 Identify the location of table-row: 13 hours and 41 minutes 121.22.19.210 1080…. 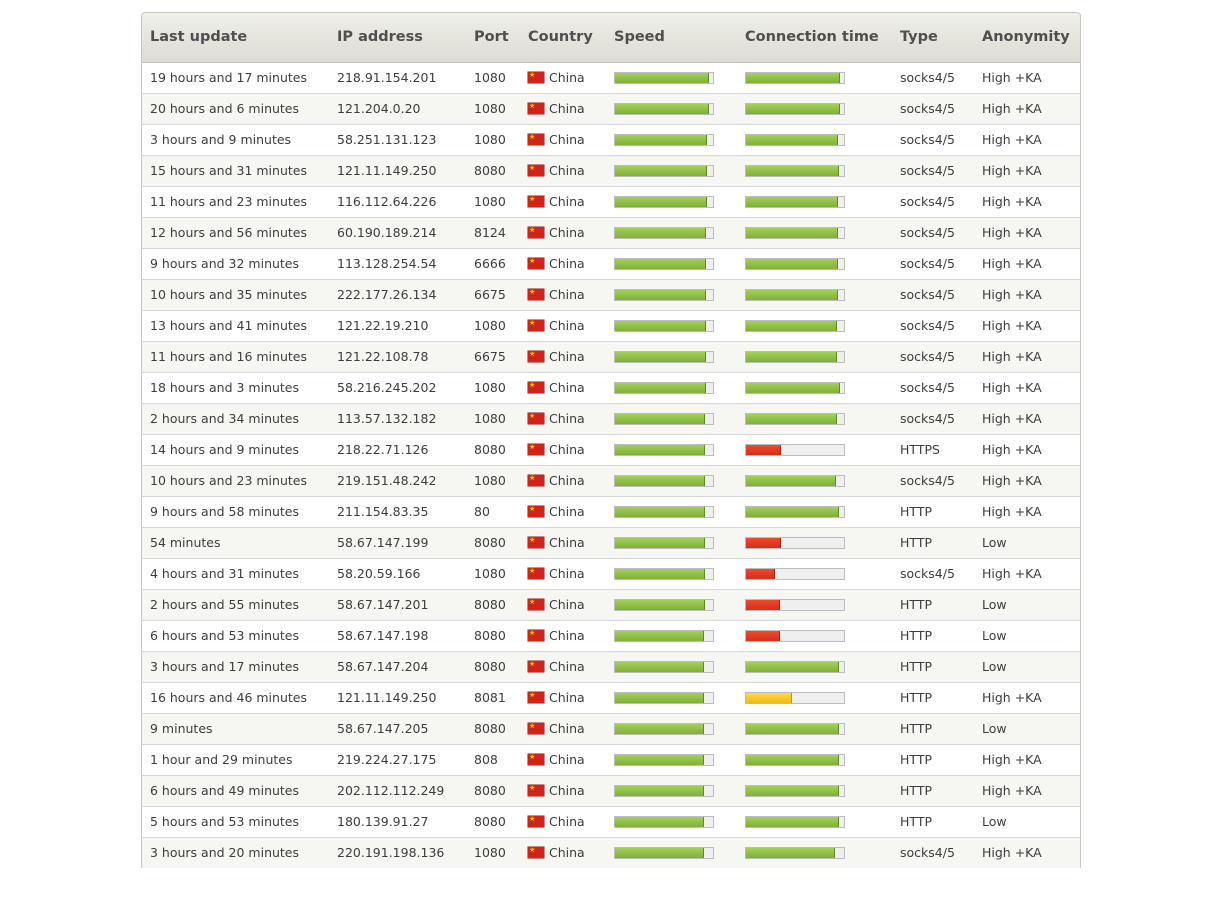
(611, 325).